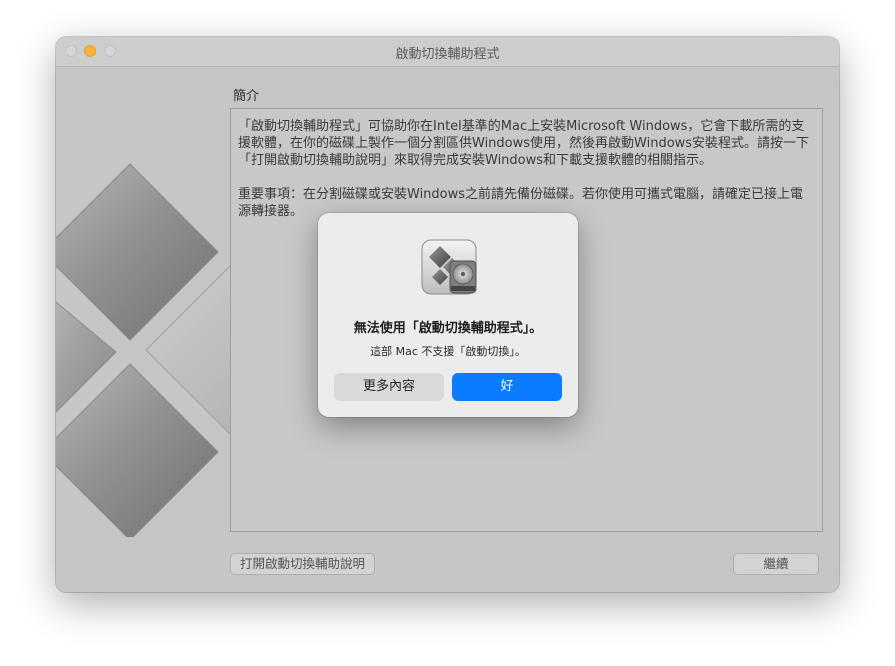 The image size is (895, 666). What do you see at coordinates (507, 387) in the screenshot?
I see `ok-button: 好` at bounding box center [507, 387].